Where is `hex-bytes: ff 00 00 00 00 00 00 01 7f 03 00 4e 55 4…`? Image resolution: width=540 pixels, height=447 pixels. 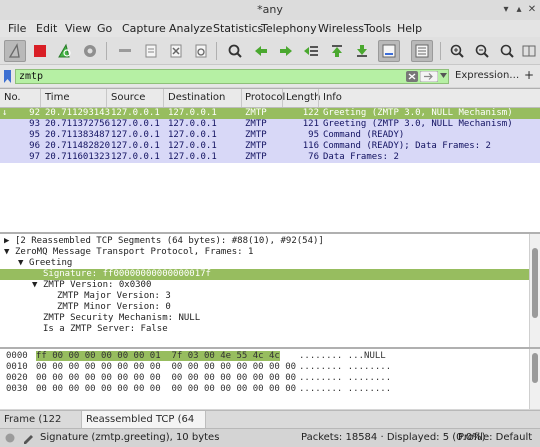 hex-bytes: ff 00 00 00 00 00 00 01 7f 03 00 4e 55 4… is located at coordinates (158, 356).